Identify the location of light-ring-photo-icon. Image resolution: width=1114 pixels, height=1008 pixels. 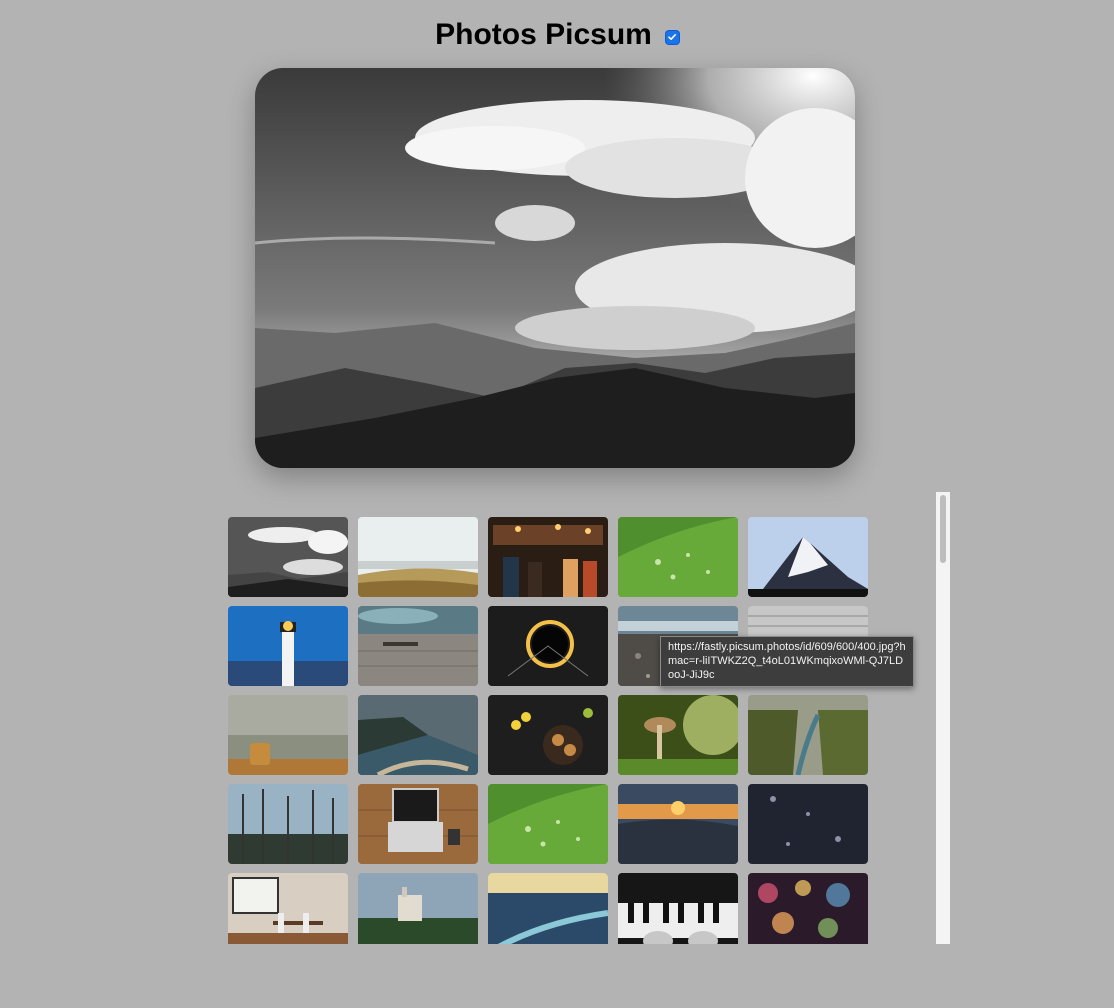
(548, 646).